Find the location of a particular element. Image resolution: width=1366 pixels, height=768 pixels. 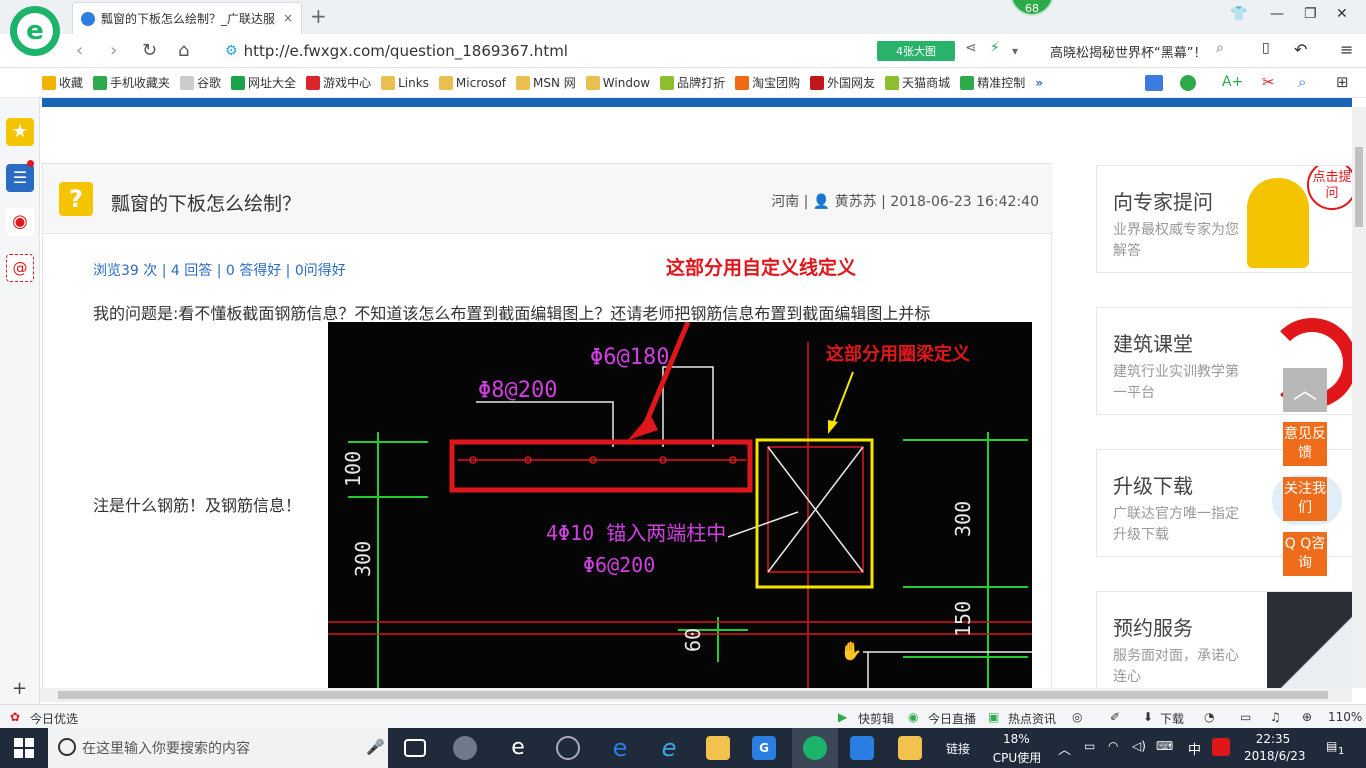

undo-icon: ↶ is located at coordinates (1300, 49).